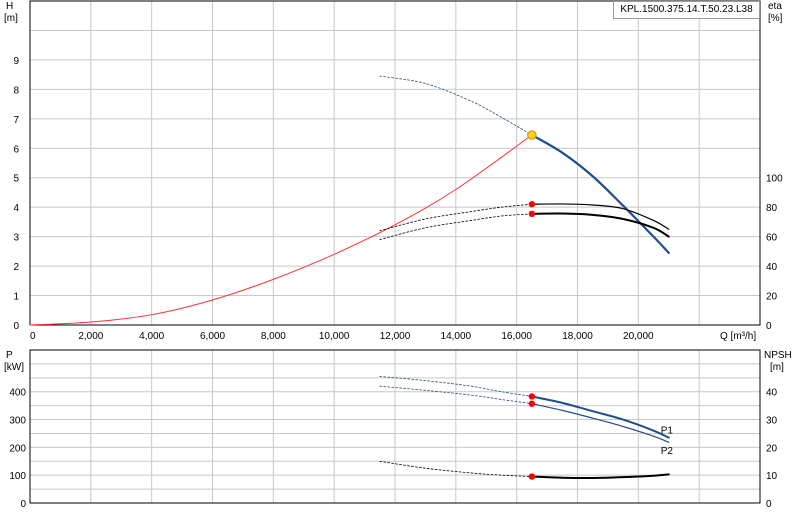 The width and height of the screenshot is (800, 525). Describe the element at coordinates (600, 225) in the screenshot. I see `eta_lower-curve` at that location.